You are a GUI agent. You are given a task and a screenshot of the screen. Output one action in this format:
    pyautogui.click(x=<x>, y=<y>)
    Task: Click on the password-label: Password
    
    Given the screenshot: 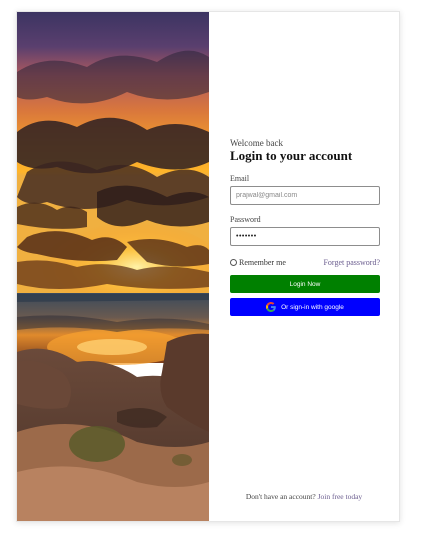 What is the action you would take?
    pyautogui.click(x=245, y=219)
    